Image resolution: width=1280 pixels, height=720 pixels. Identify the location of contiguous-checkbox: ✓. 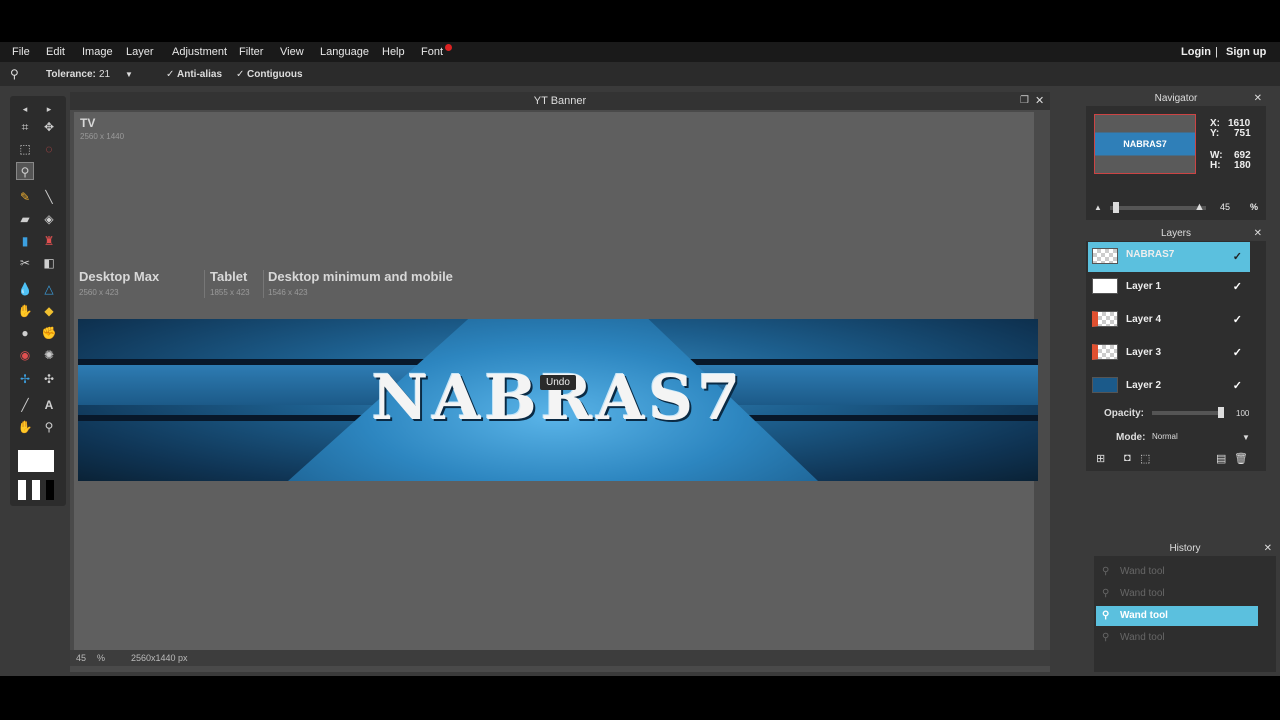
(240, 74).